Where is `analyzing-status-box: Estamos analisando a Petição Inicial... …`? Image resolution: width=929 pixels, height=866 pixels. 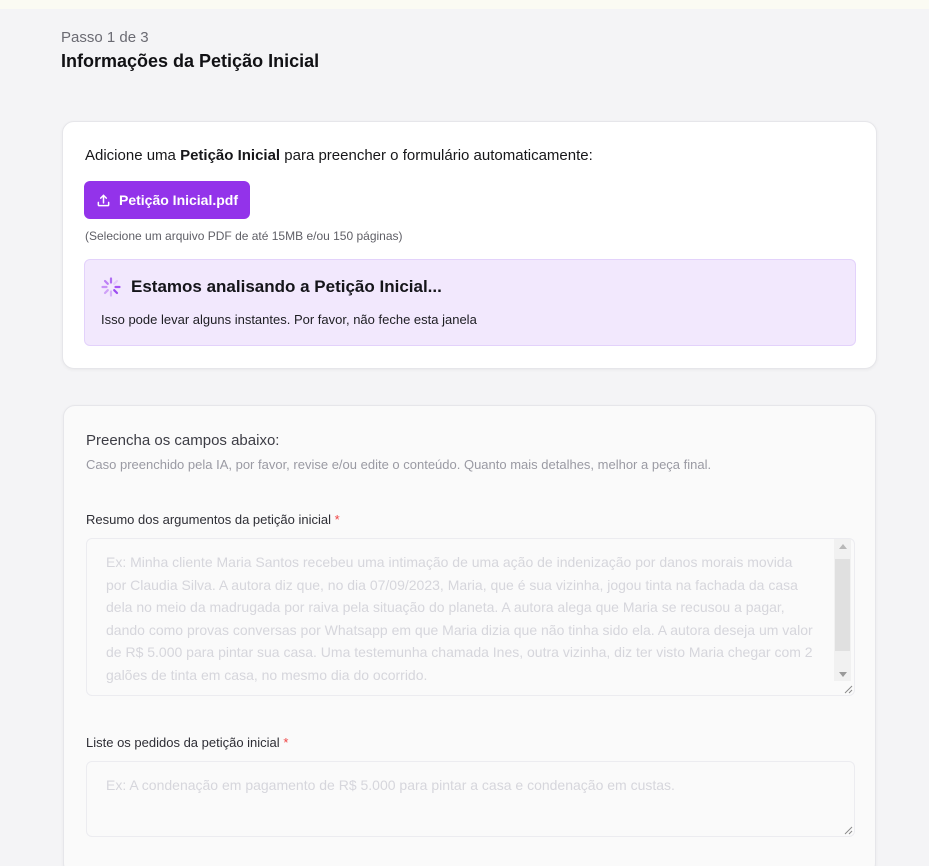 analyzing-status-box: Estamos analisando a Petição Inicial... … is located at coordinates (470, 302).